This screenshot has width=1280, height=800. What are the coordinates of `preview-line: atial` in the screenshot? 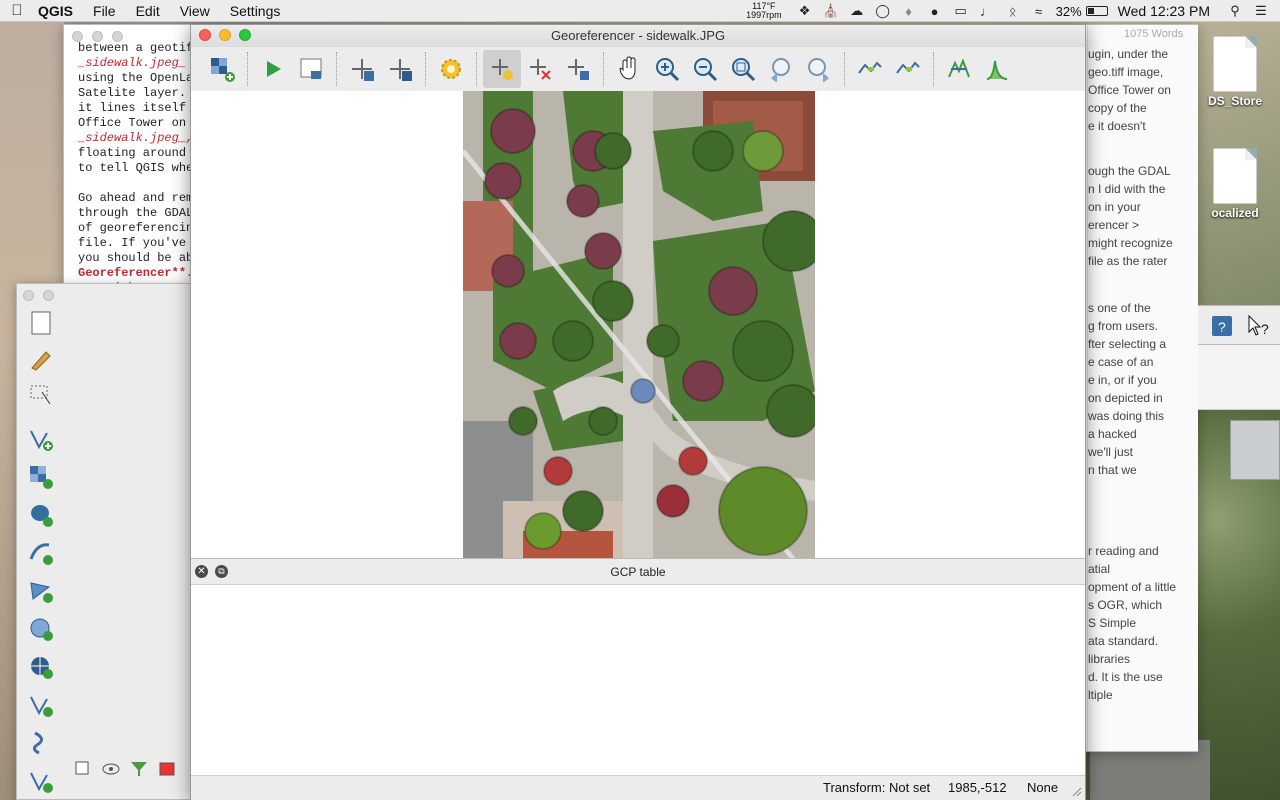 It's located at (1099, 569).